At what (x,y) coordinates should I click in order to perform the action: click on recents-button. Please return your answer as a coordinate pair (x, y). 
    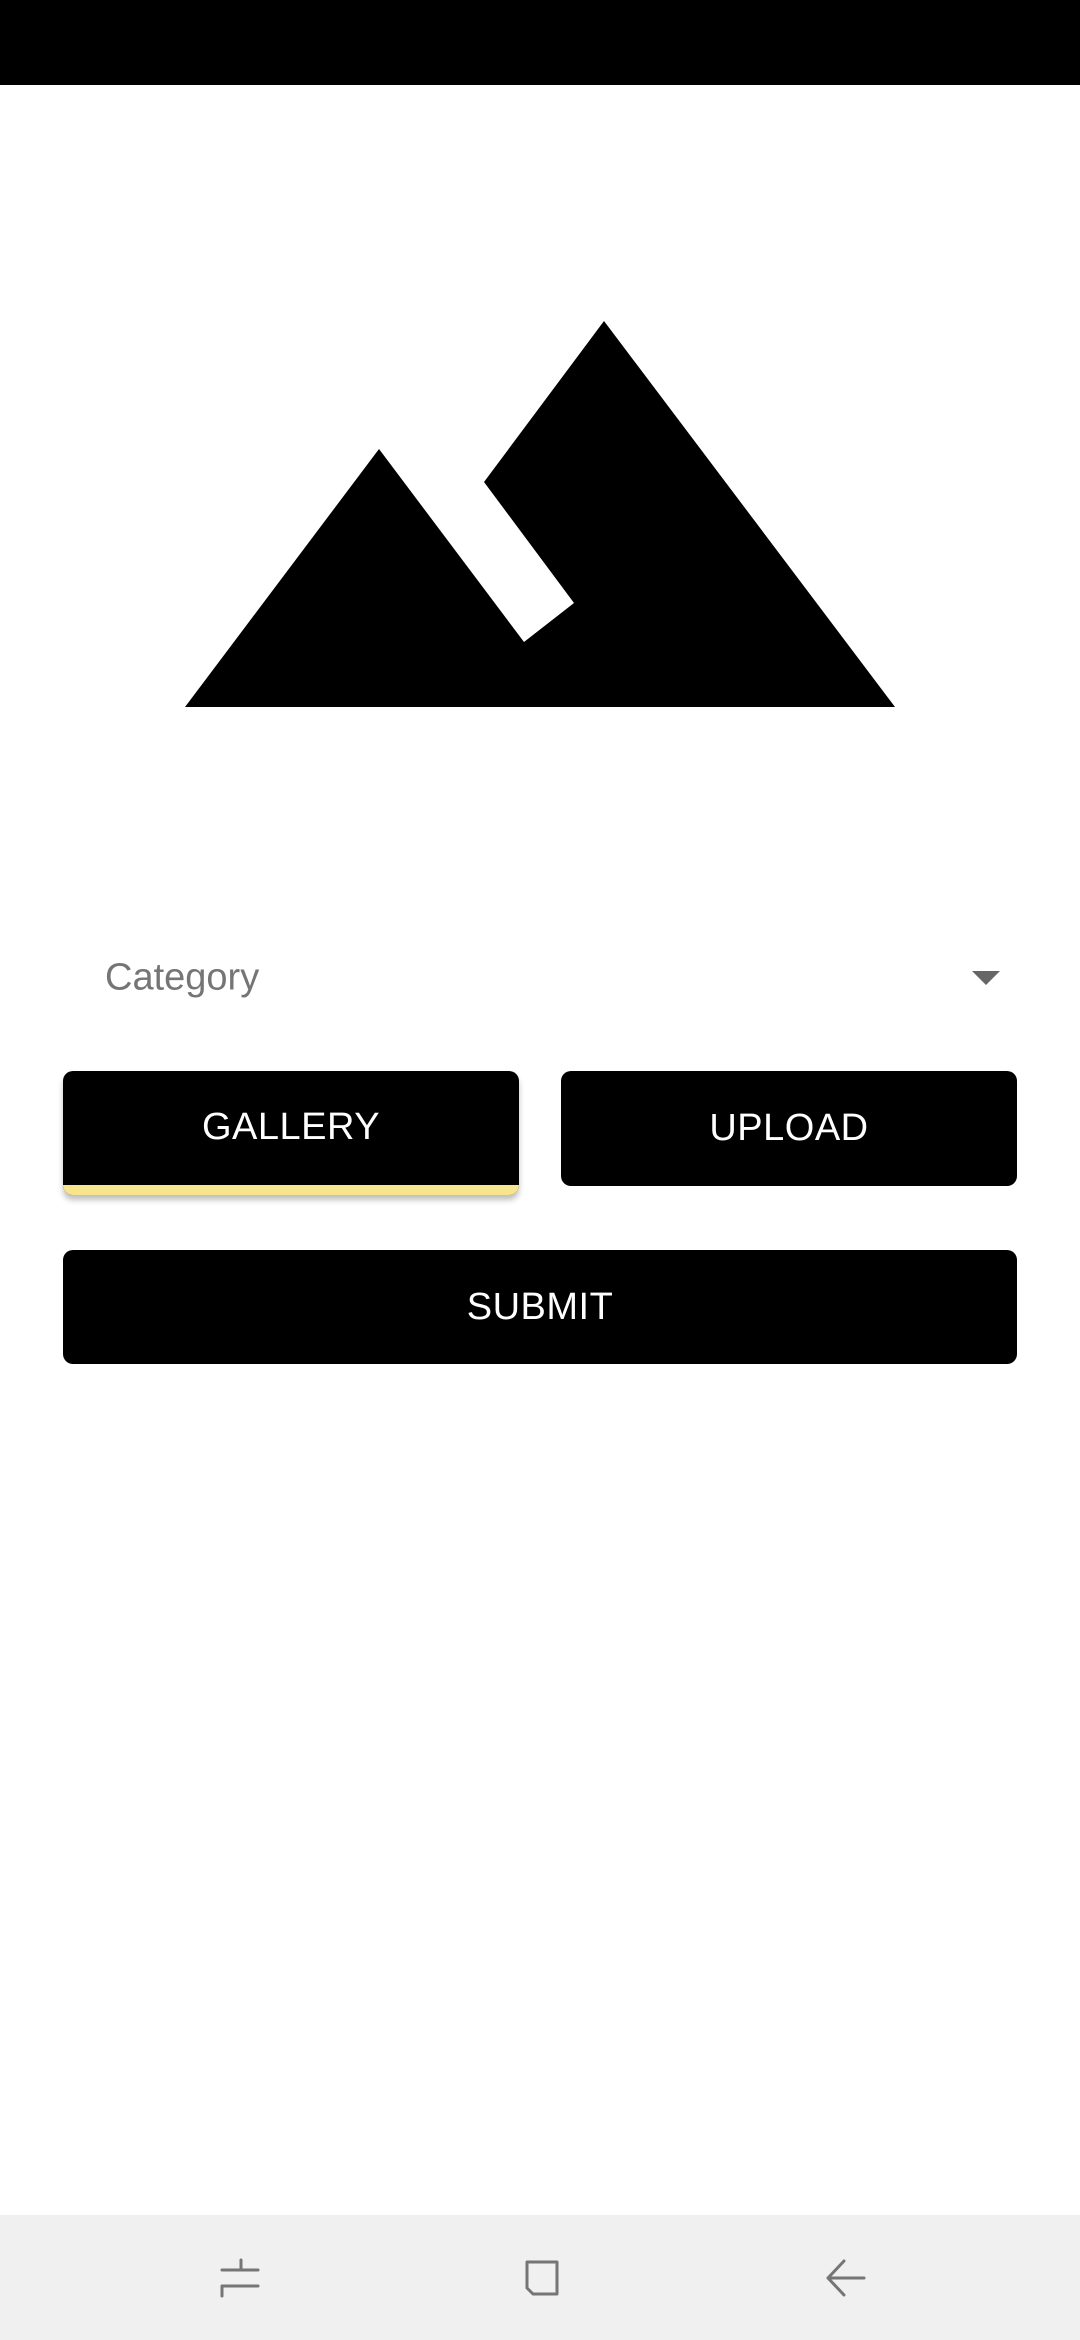
    Looking at the image, I should click on (240, 2277).